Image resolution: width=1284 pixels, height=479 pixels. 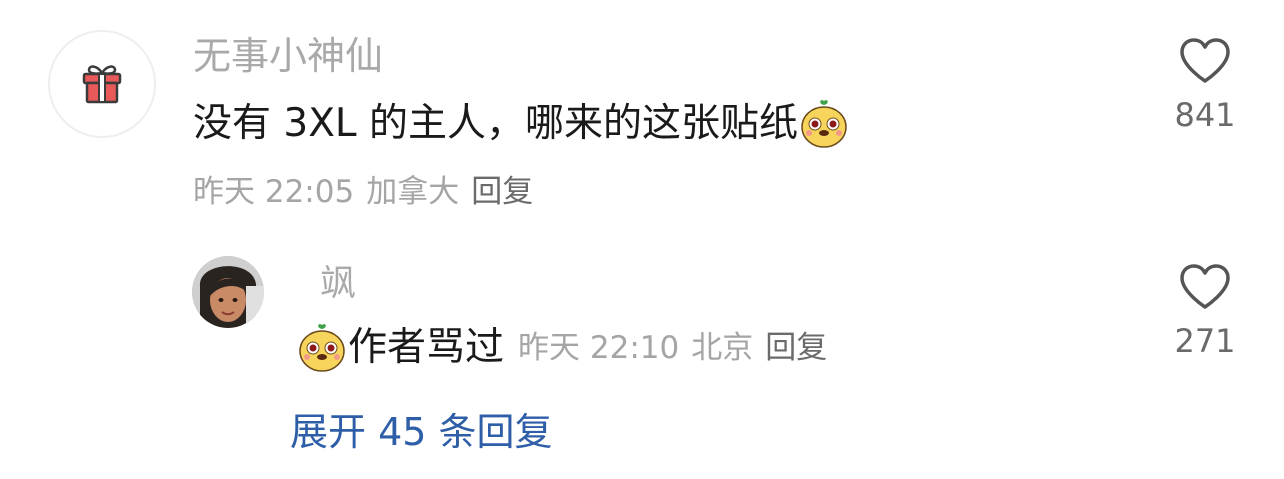 I want to click on reply-text: 作者骂过, so click(x=426, y=347).